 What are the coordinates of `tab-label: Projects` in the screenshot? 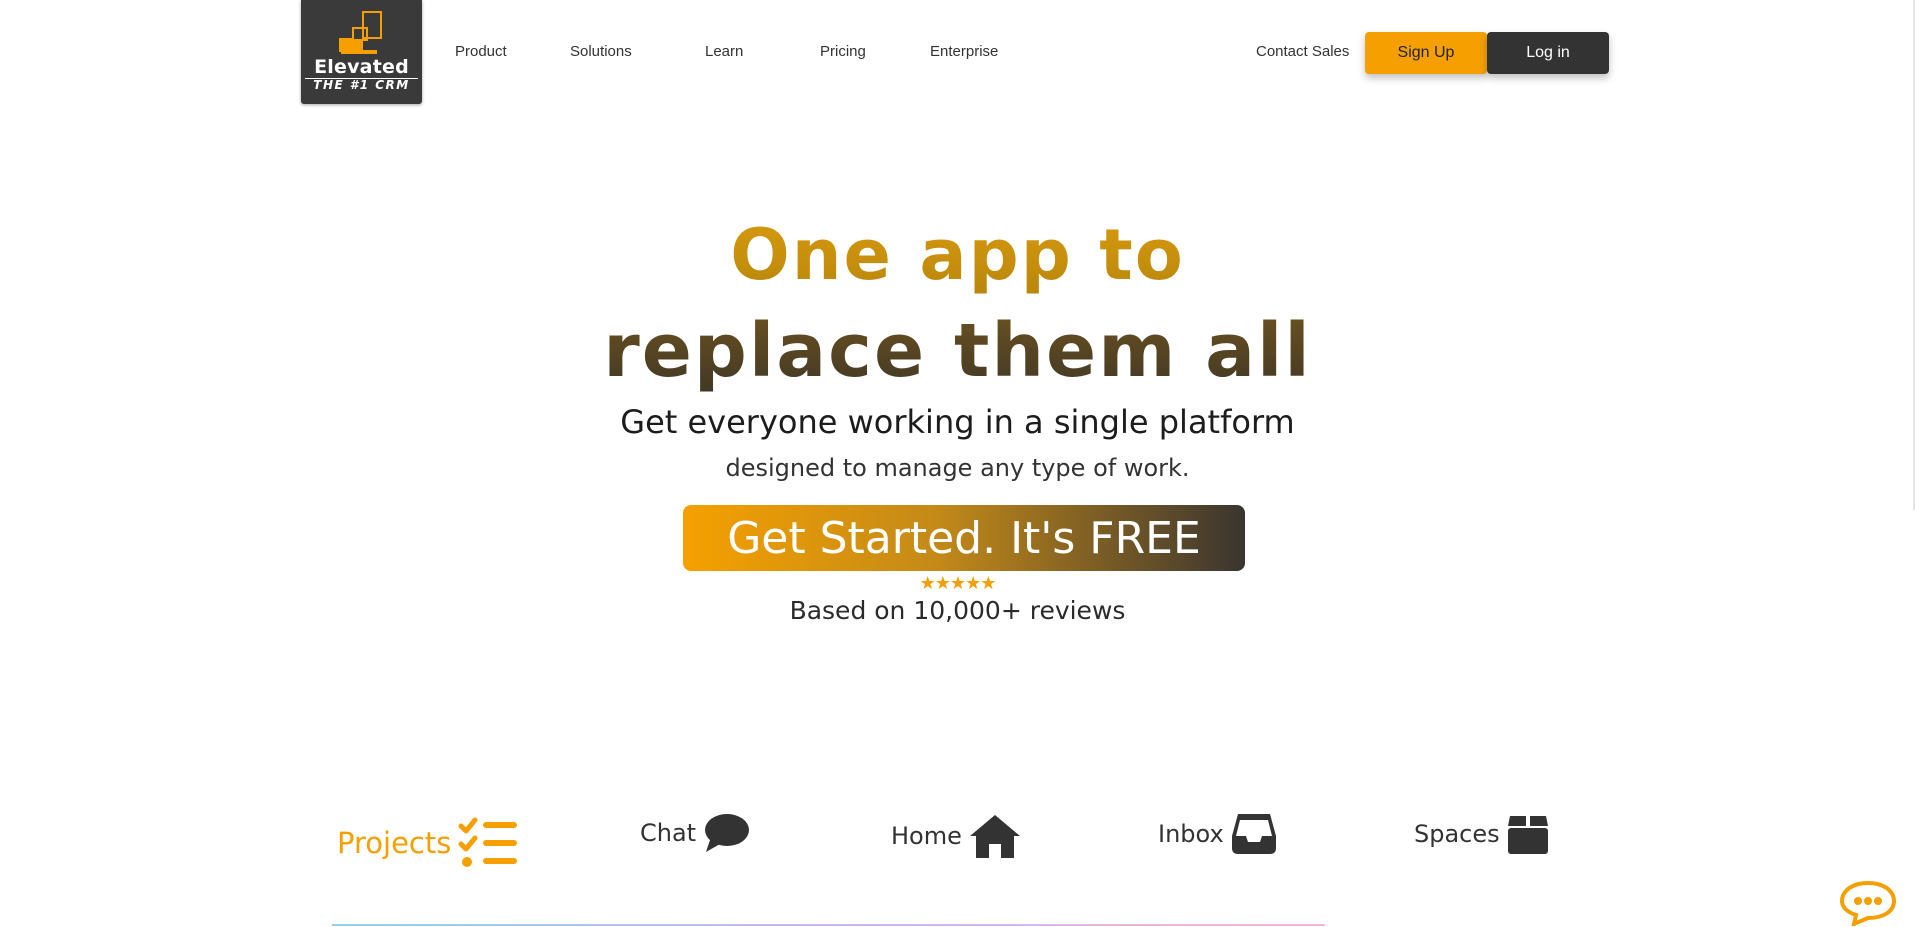 It's located at (394, 843).